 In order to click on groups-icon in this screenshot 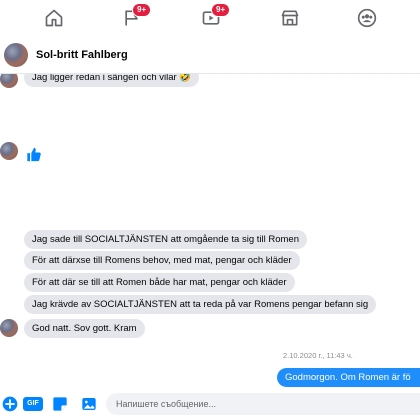, I will do `click(367, 18)`.